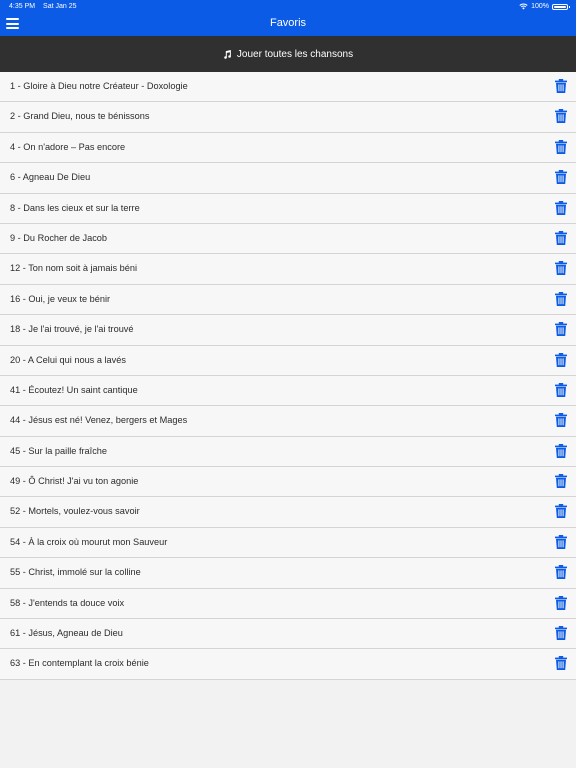 The height and width of the screenshot is (768, 576). I want to click on song-title: 18 - Je l'ai trouvé, je l'ai trouvé, so click(72, 329).